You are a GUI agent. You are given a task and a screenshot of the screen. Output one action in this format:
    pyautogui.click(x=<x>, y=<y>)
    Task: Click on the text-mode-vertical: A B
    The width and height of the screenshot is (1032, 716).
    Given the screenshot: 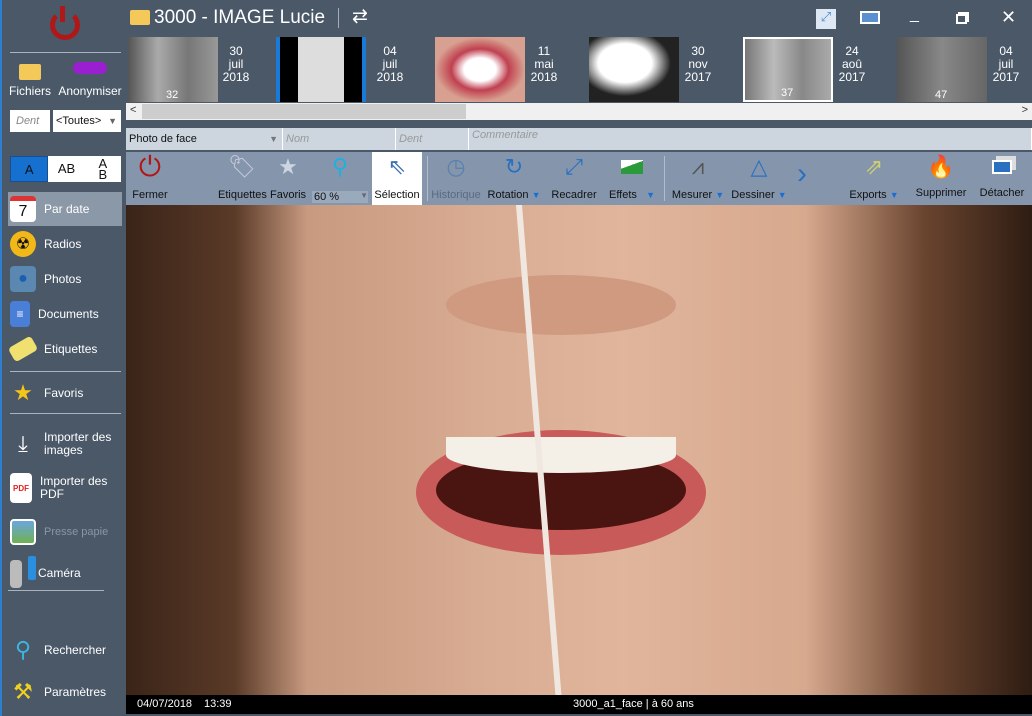 What is the action you would take?
    pyautogui.click(x=103, y=169)
    